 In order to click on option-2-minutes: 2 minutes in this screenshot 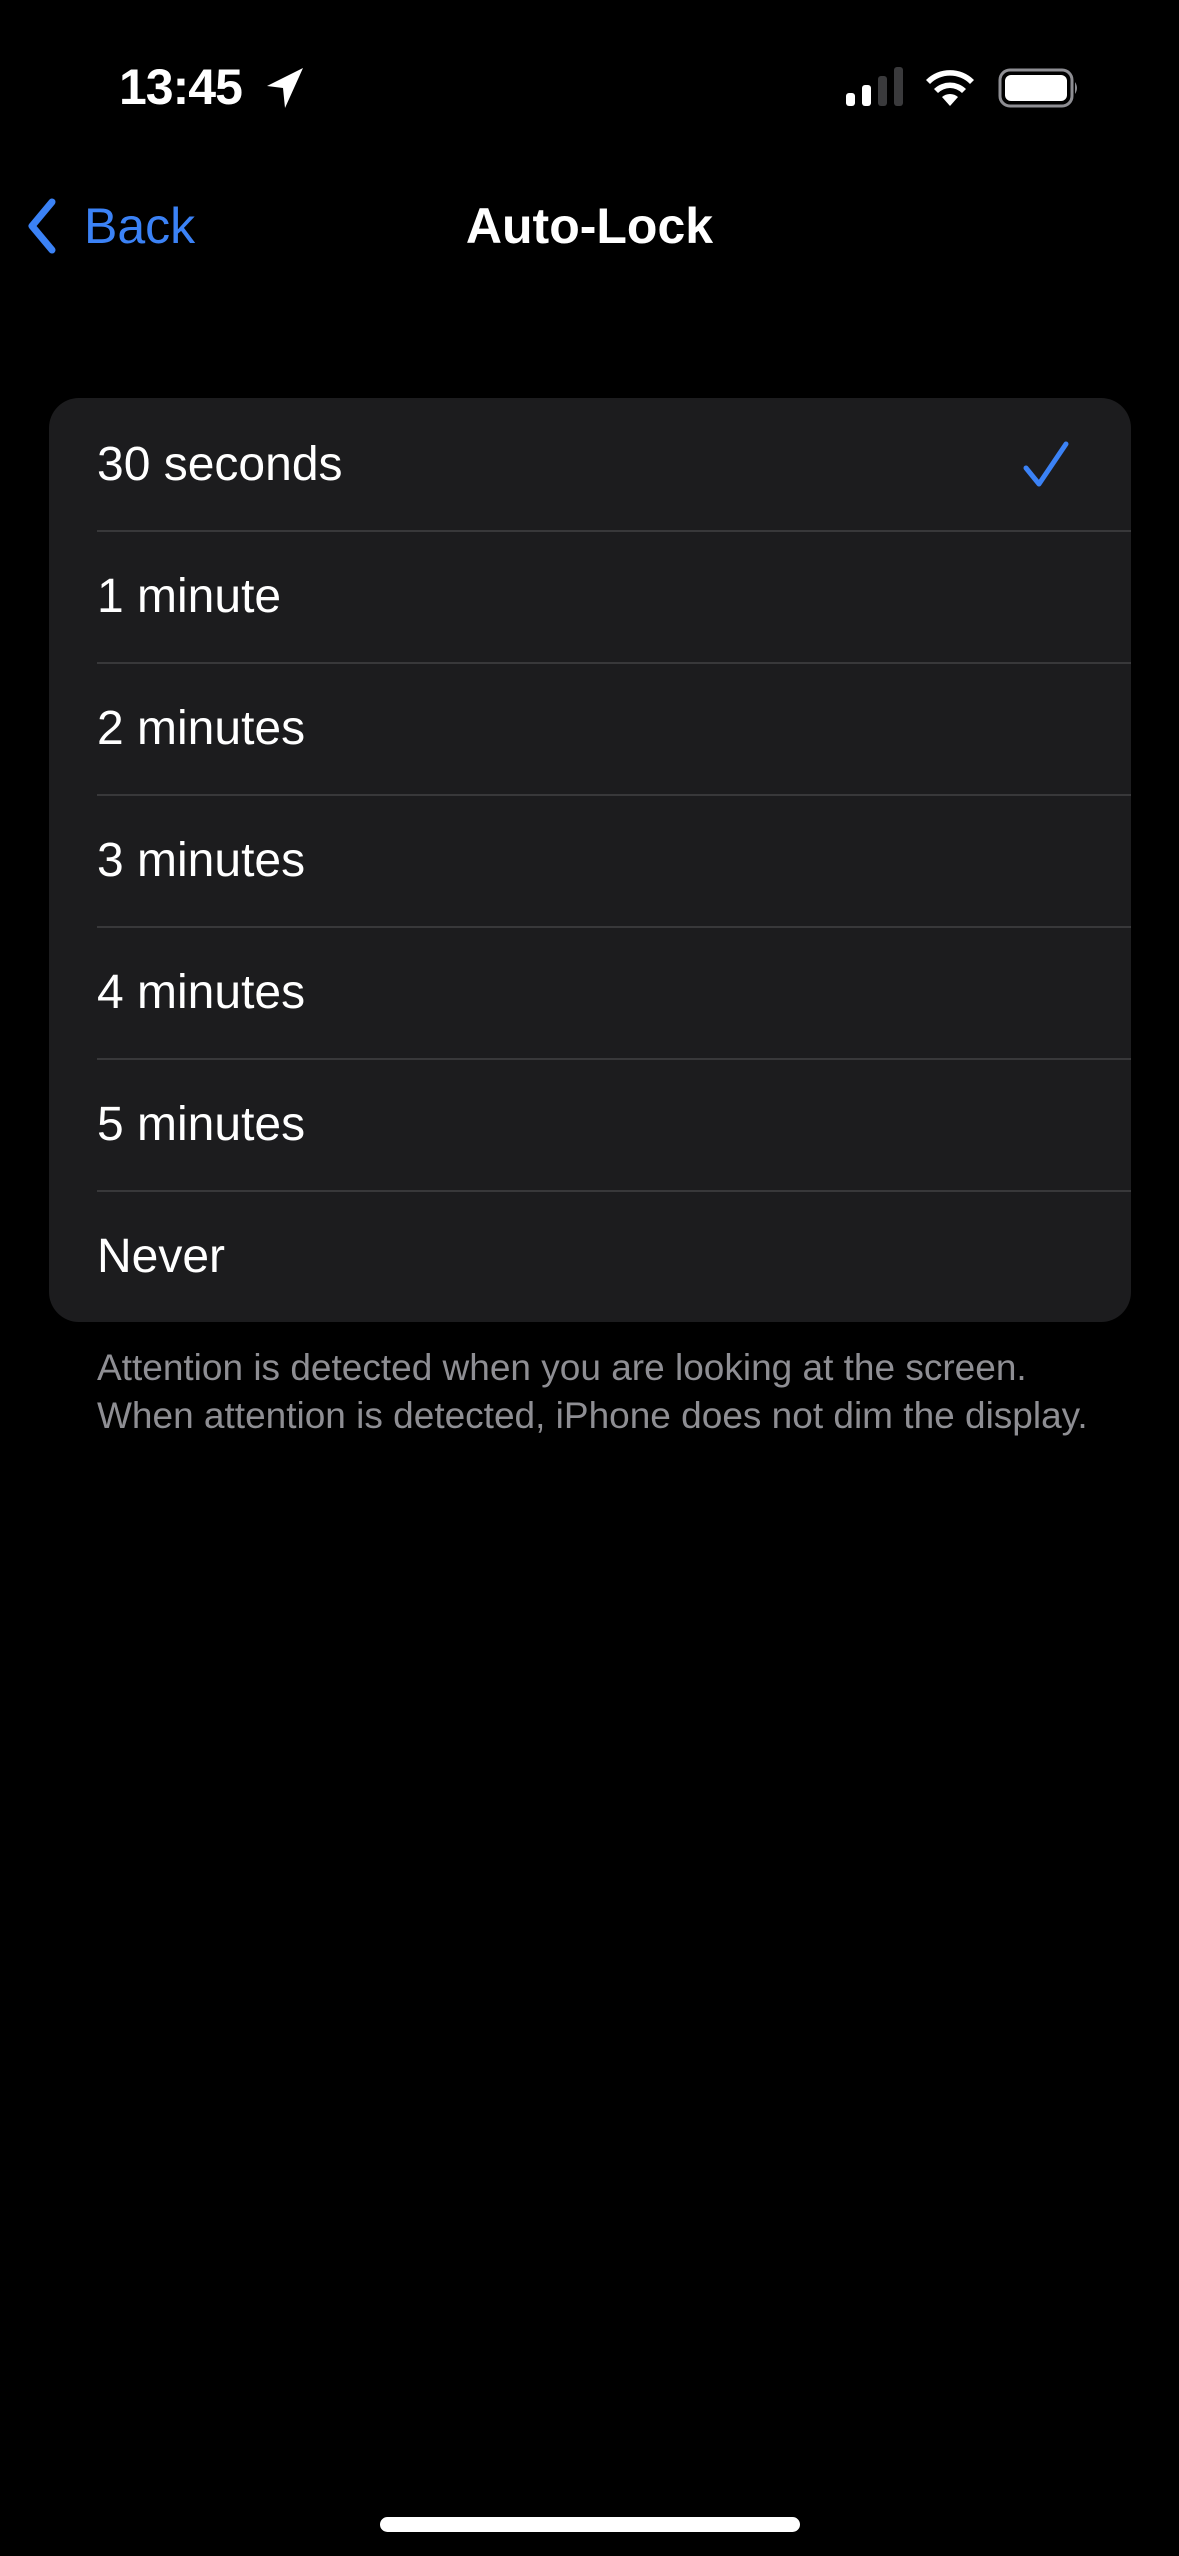, I will do `click(590, 728)`.